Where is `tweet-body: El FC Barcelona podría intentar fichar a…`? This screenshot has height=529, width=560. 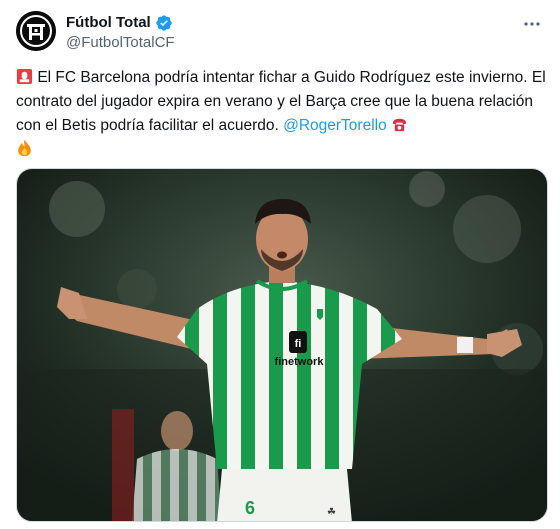 tweet-body: El FC Barcelona podría intentar fichar a… is located at coordinates (281, 101).